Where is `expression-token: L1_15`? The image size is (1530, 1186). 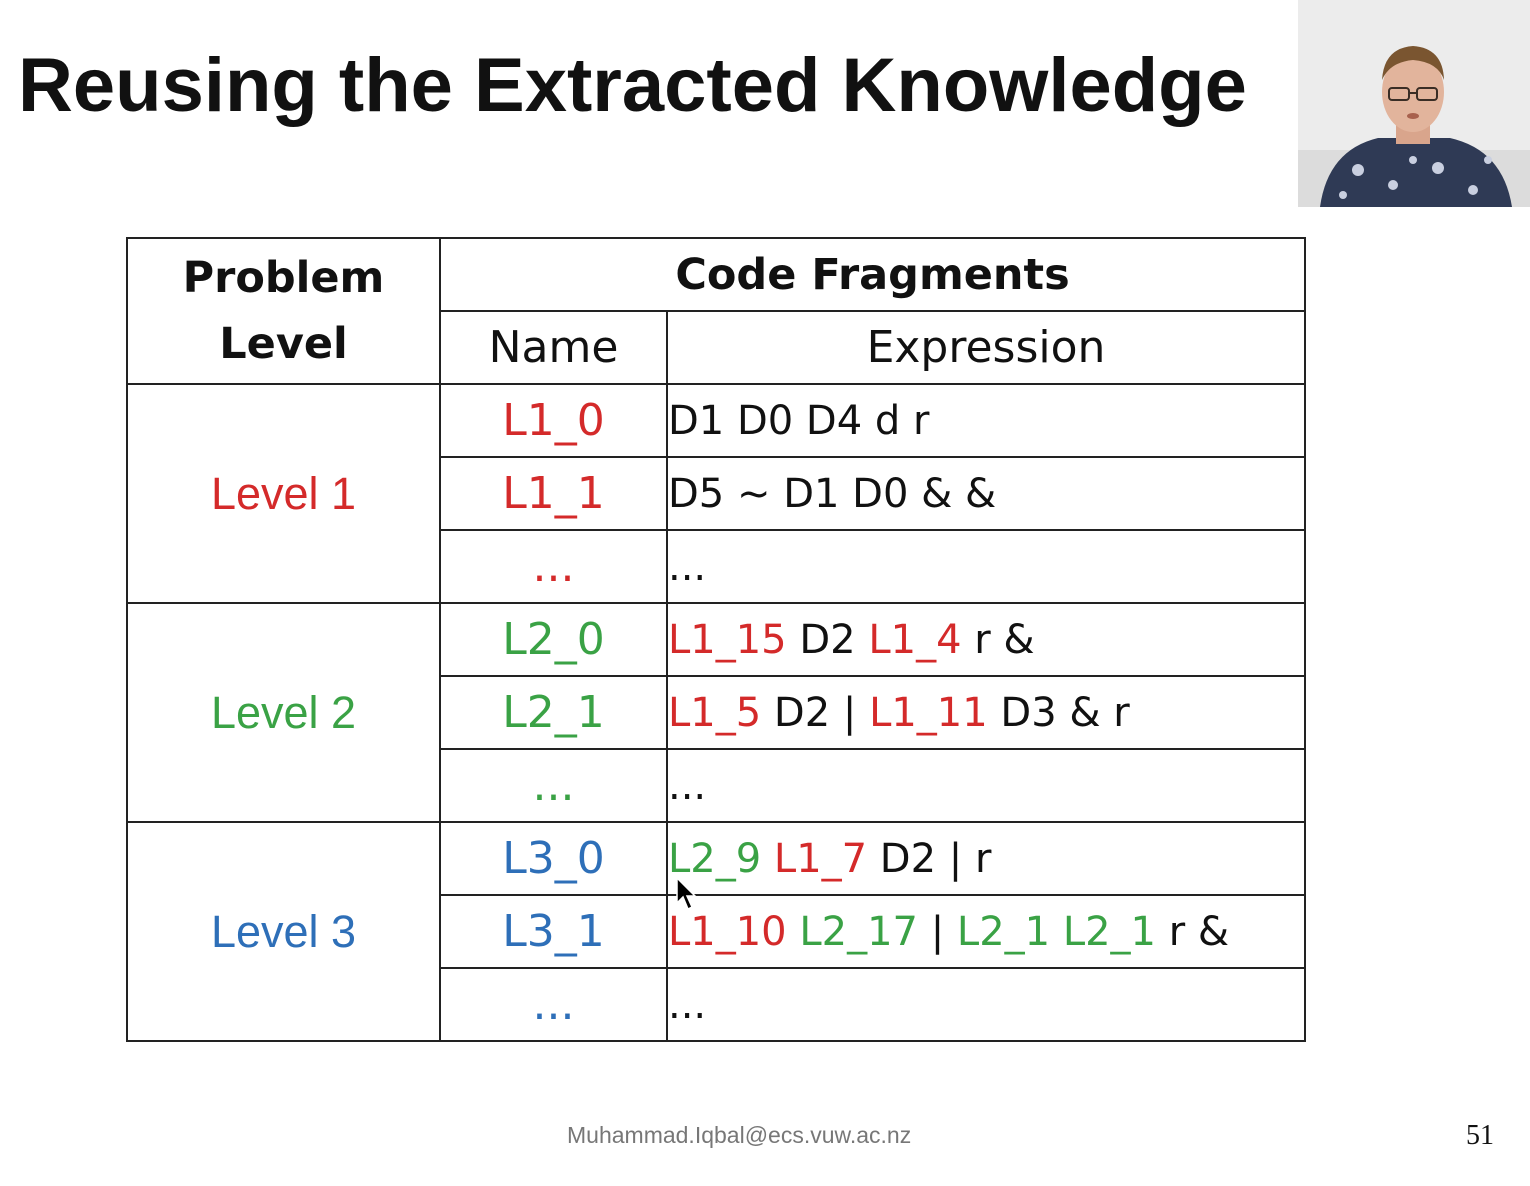 expression-token: L1_15 is located at coordinates (727, 639).